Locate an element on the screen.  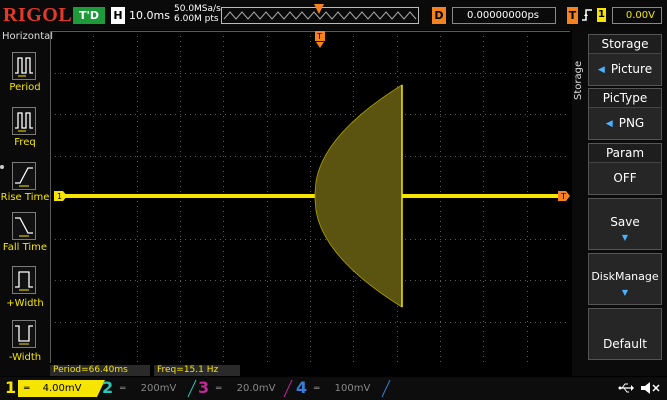
neg-width-label: -Width is located at coordinates (25, 357).